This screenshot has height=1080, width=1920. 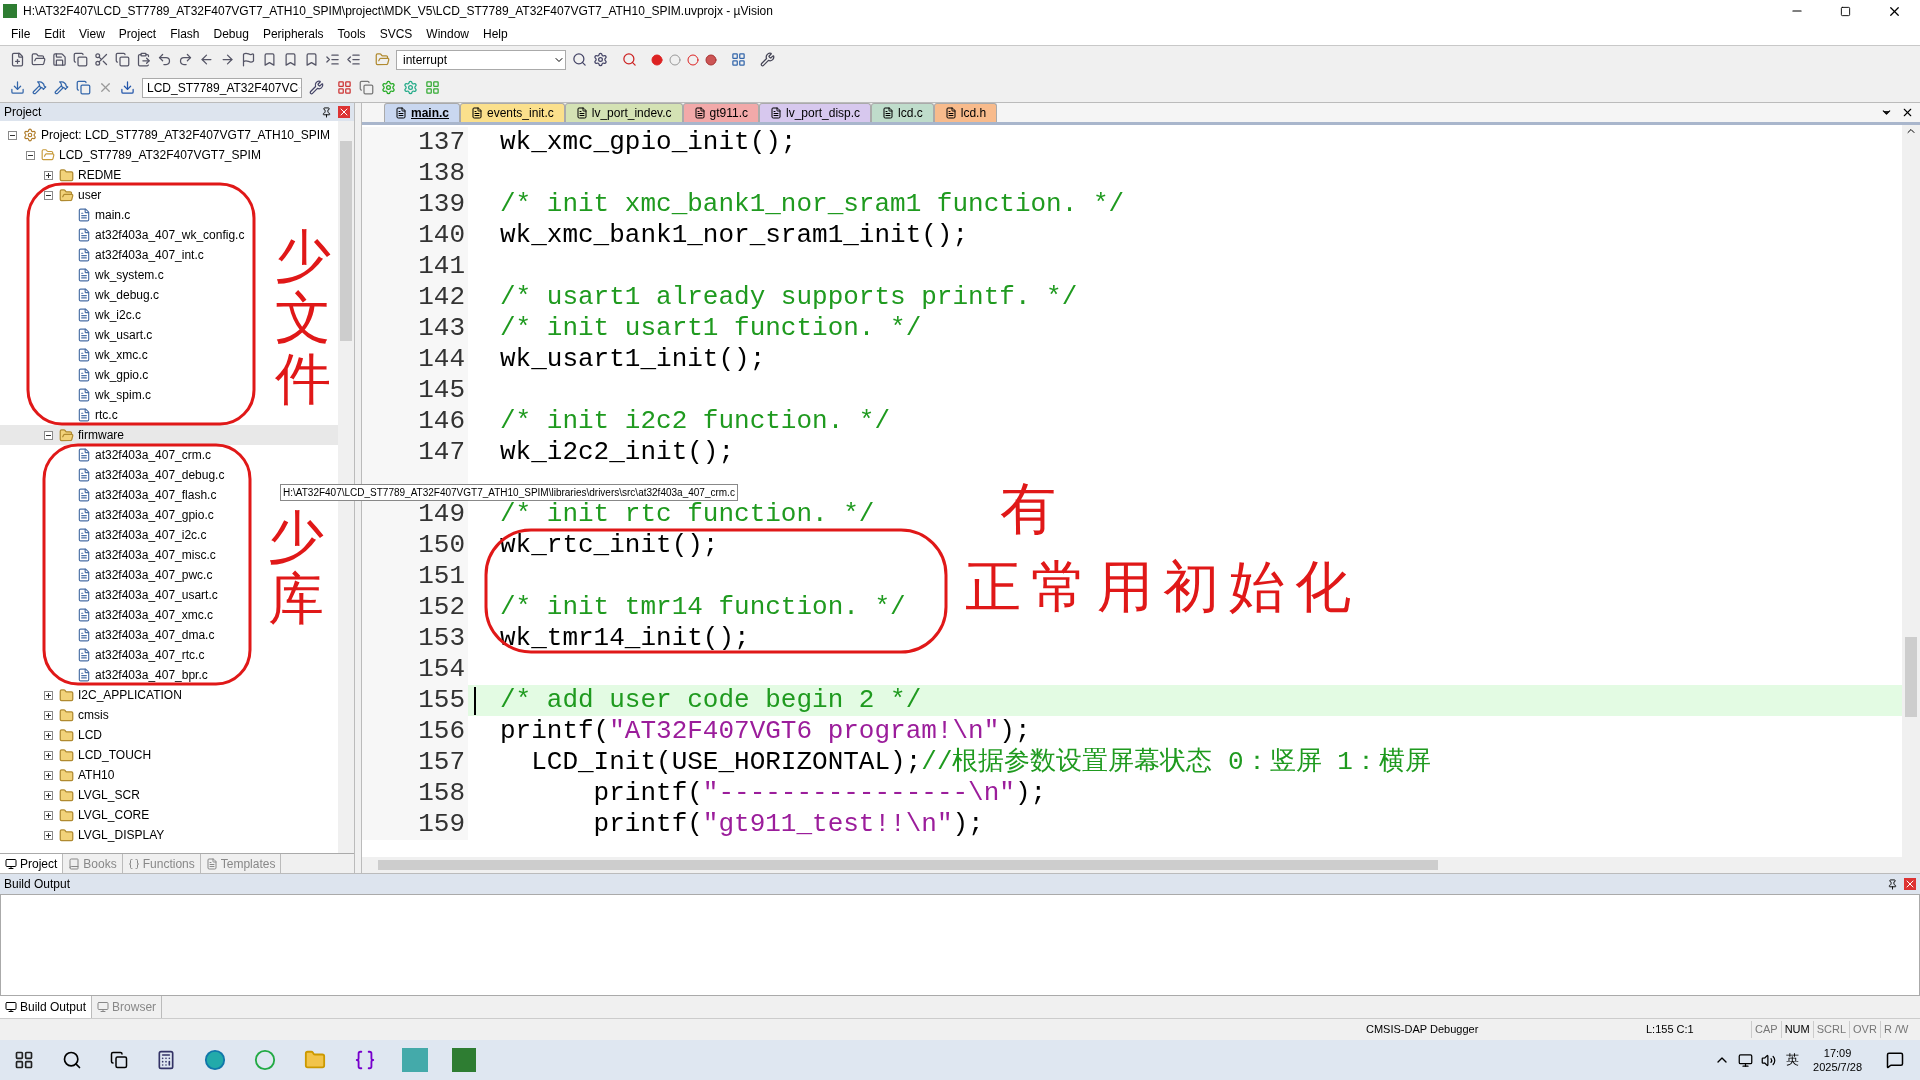 What do you see at coordinates (127, 87) in the screenshot?
I see `load-icon` at bounding box center [127, 87].